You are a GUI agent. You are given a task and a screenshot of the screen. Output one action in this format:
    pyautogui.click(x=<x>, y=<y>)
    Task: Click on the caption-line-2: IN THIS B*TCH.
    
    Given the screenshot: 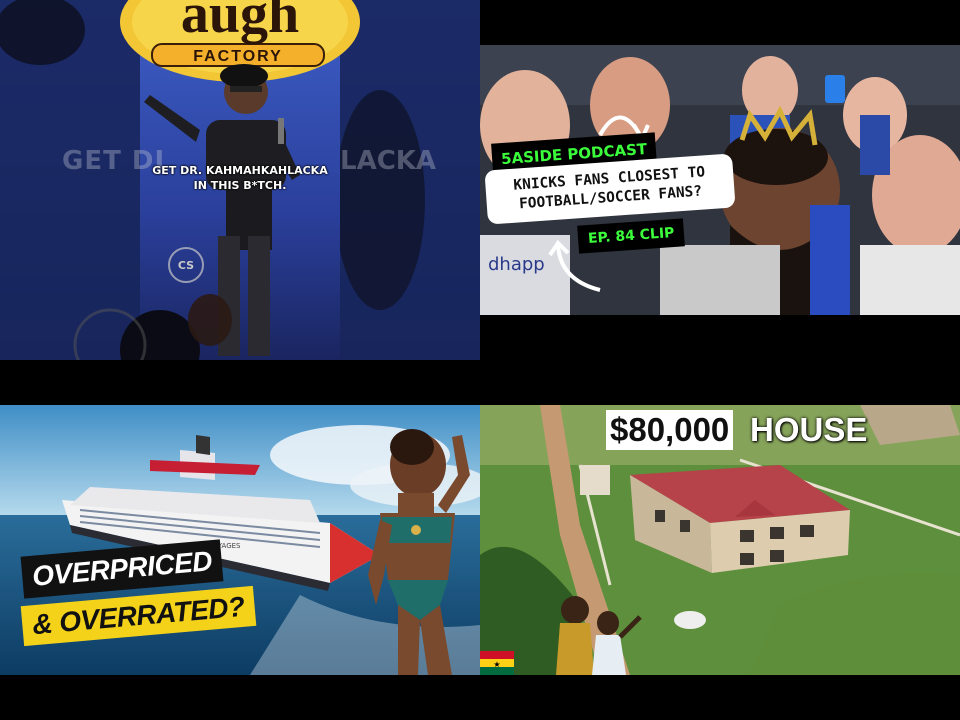 What is the action you would take?
    pyautogui.click(x=240, y=185)
    